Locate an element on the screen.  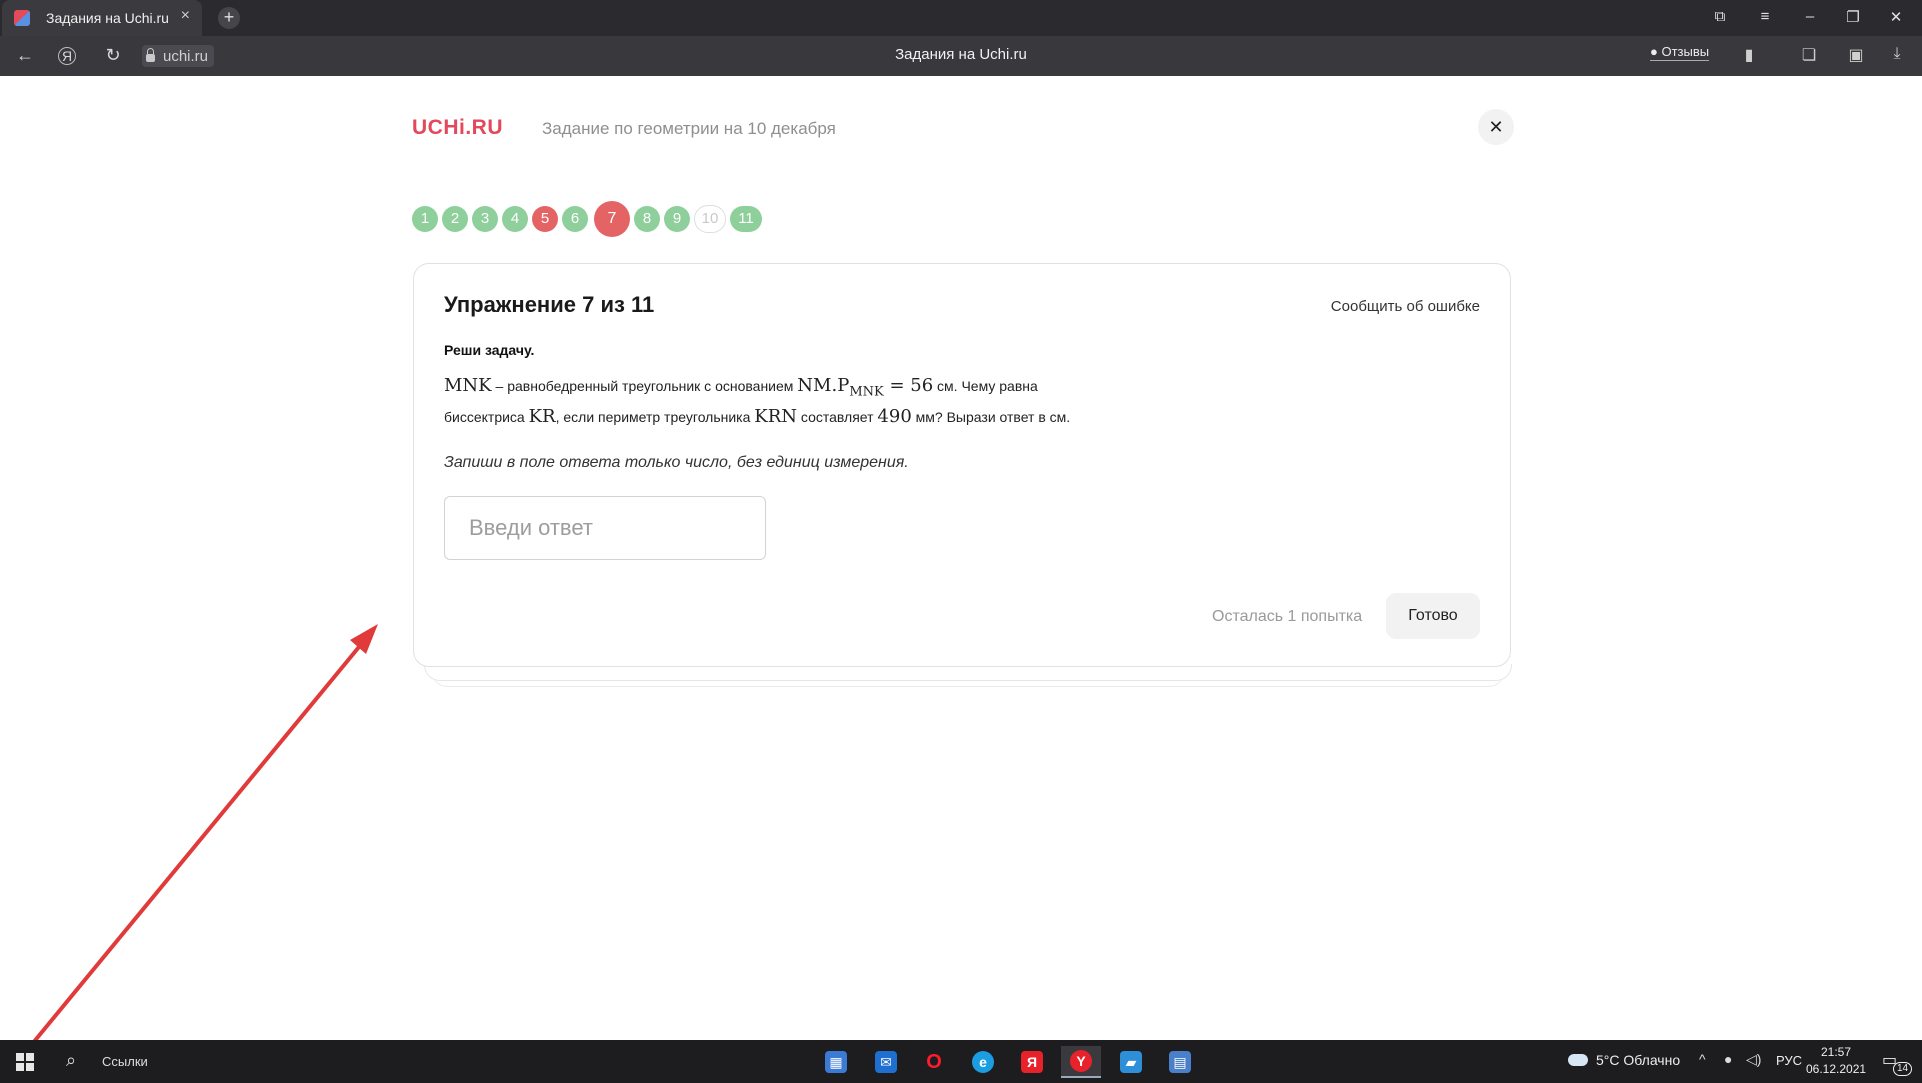
task-text-part: биссектриса is located at coordinates (486, 416).